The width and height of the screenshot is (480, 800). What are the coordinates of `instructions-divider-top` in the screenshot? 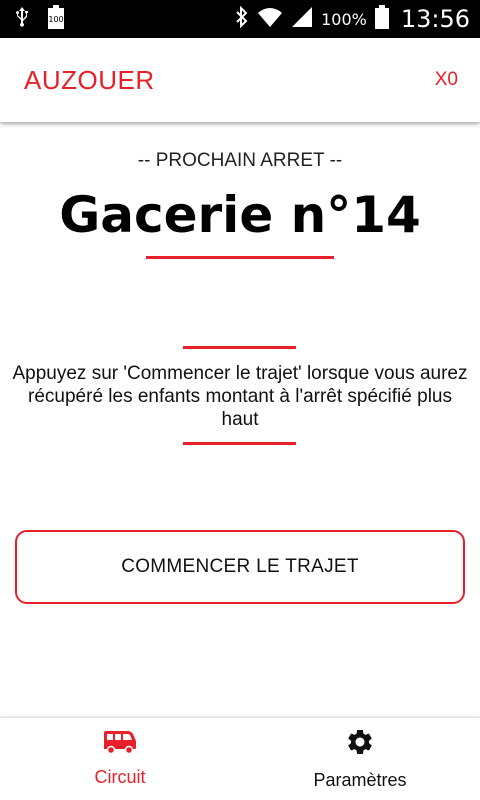 It's located at (239, 347).